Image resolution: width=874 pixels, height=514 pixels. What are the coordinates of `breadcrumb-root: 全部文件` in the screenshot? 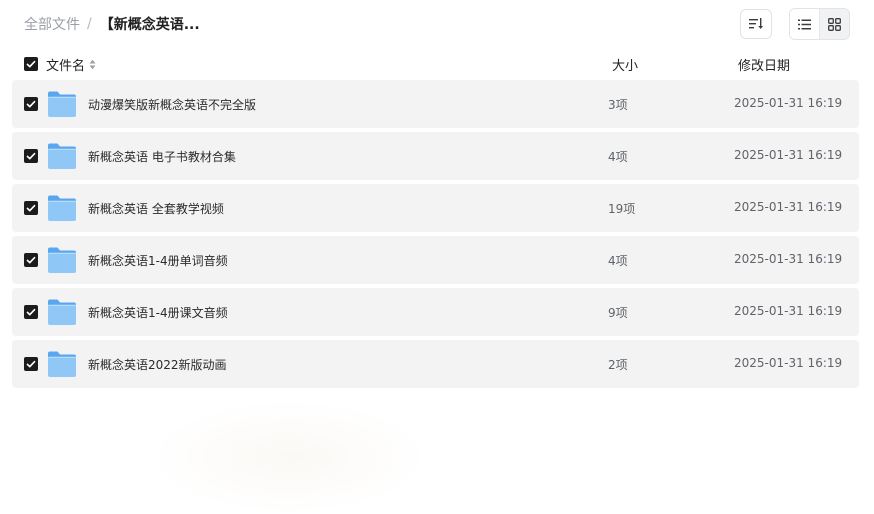 It's located at (52, 24).